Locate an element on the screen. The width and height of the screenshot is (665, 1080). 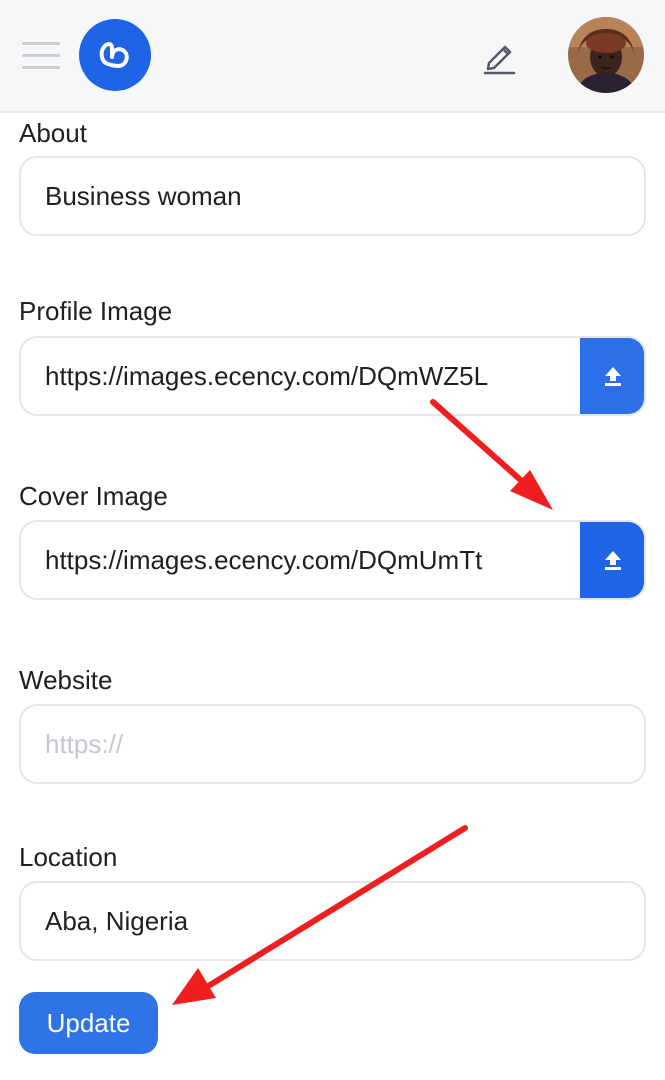
cover-image-upload-button is located at coordinates (612, 560).